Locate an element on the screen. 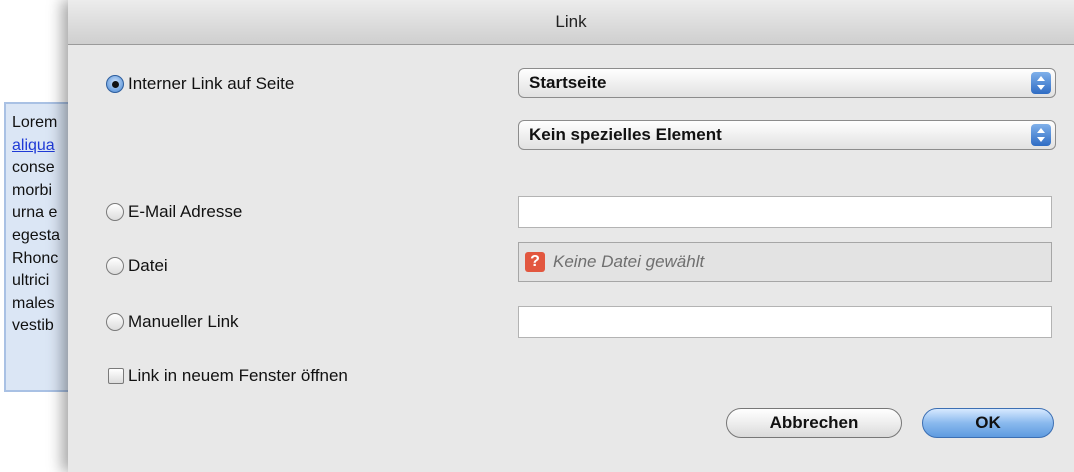  new-window-label: Link in neuem Fenster öffnen is located at coordinates (238, 375).